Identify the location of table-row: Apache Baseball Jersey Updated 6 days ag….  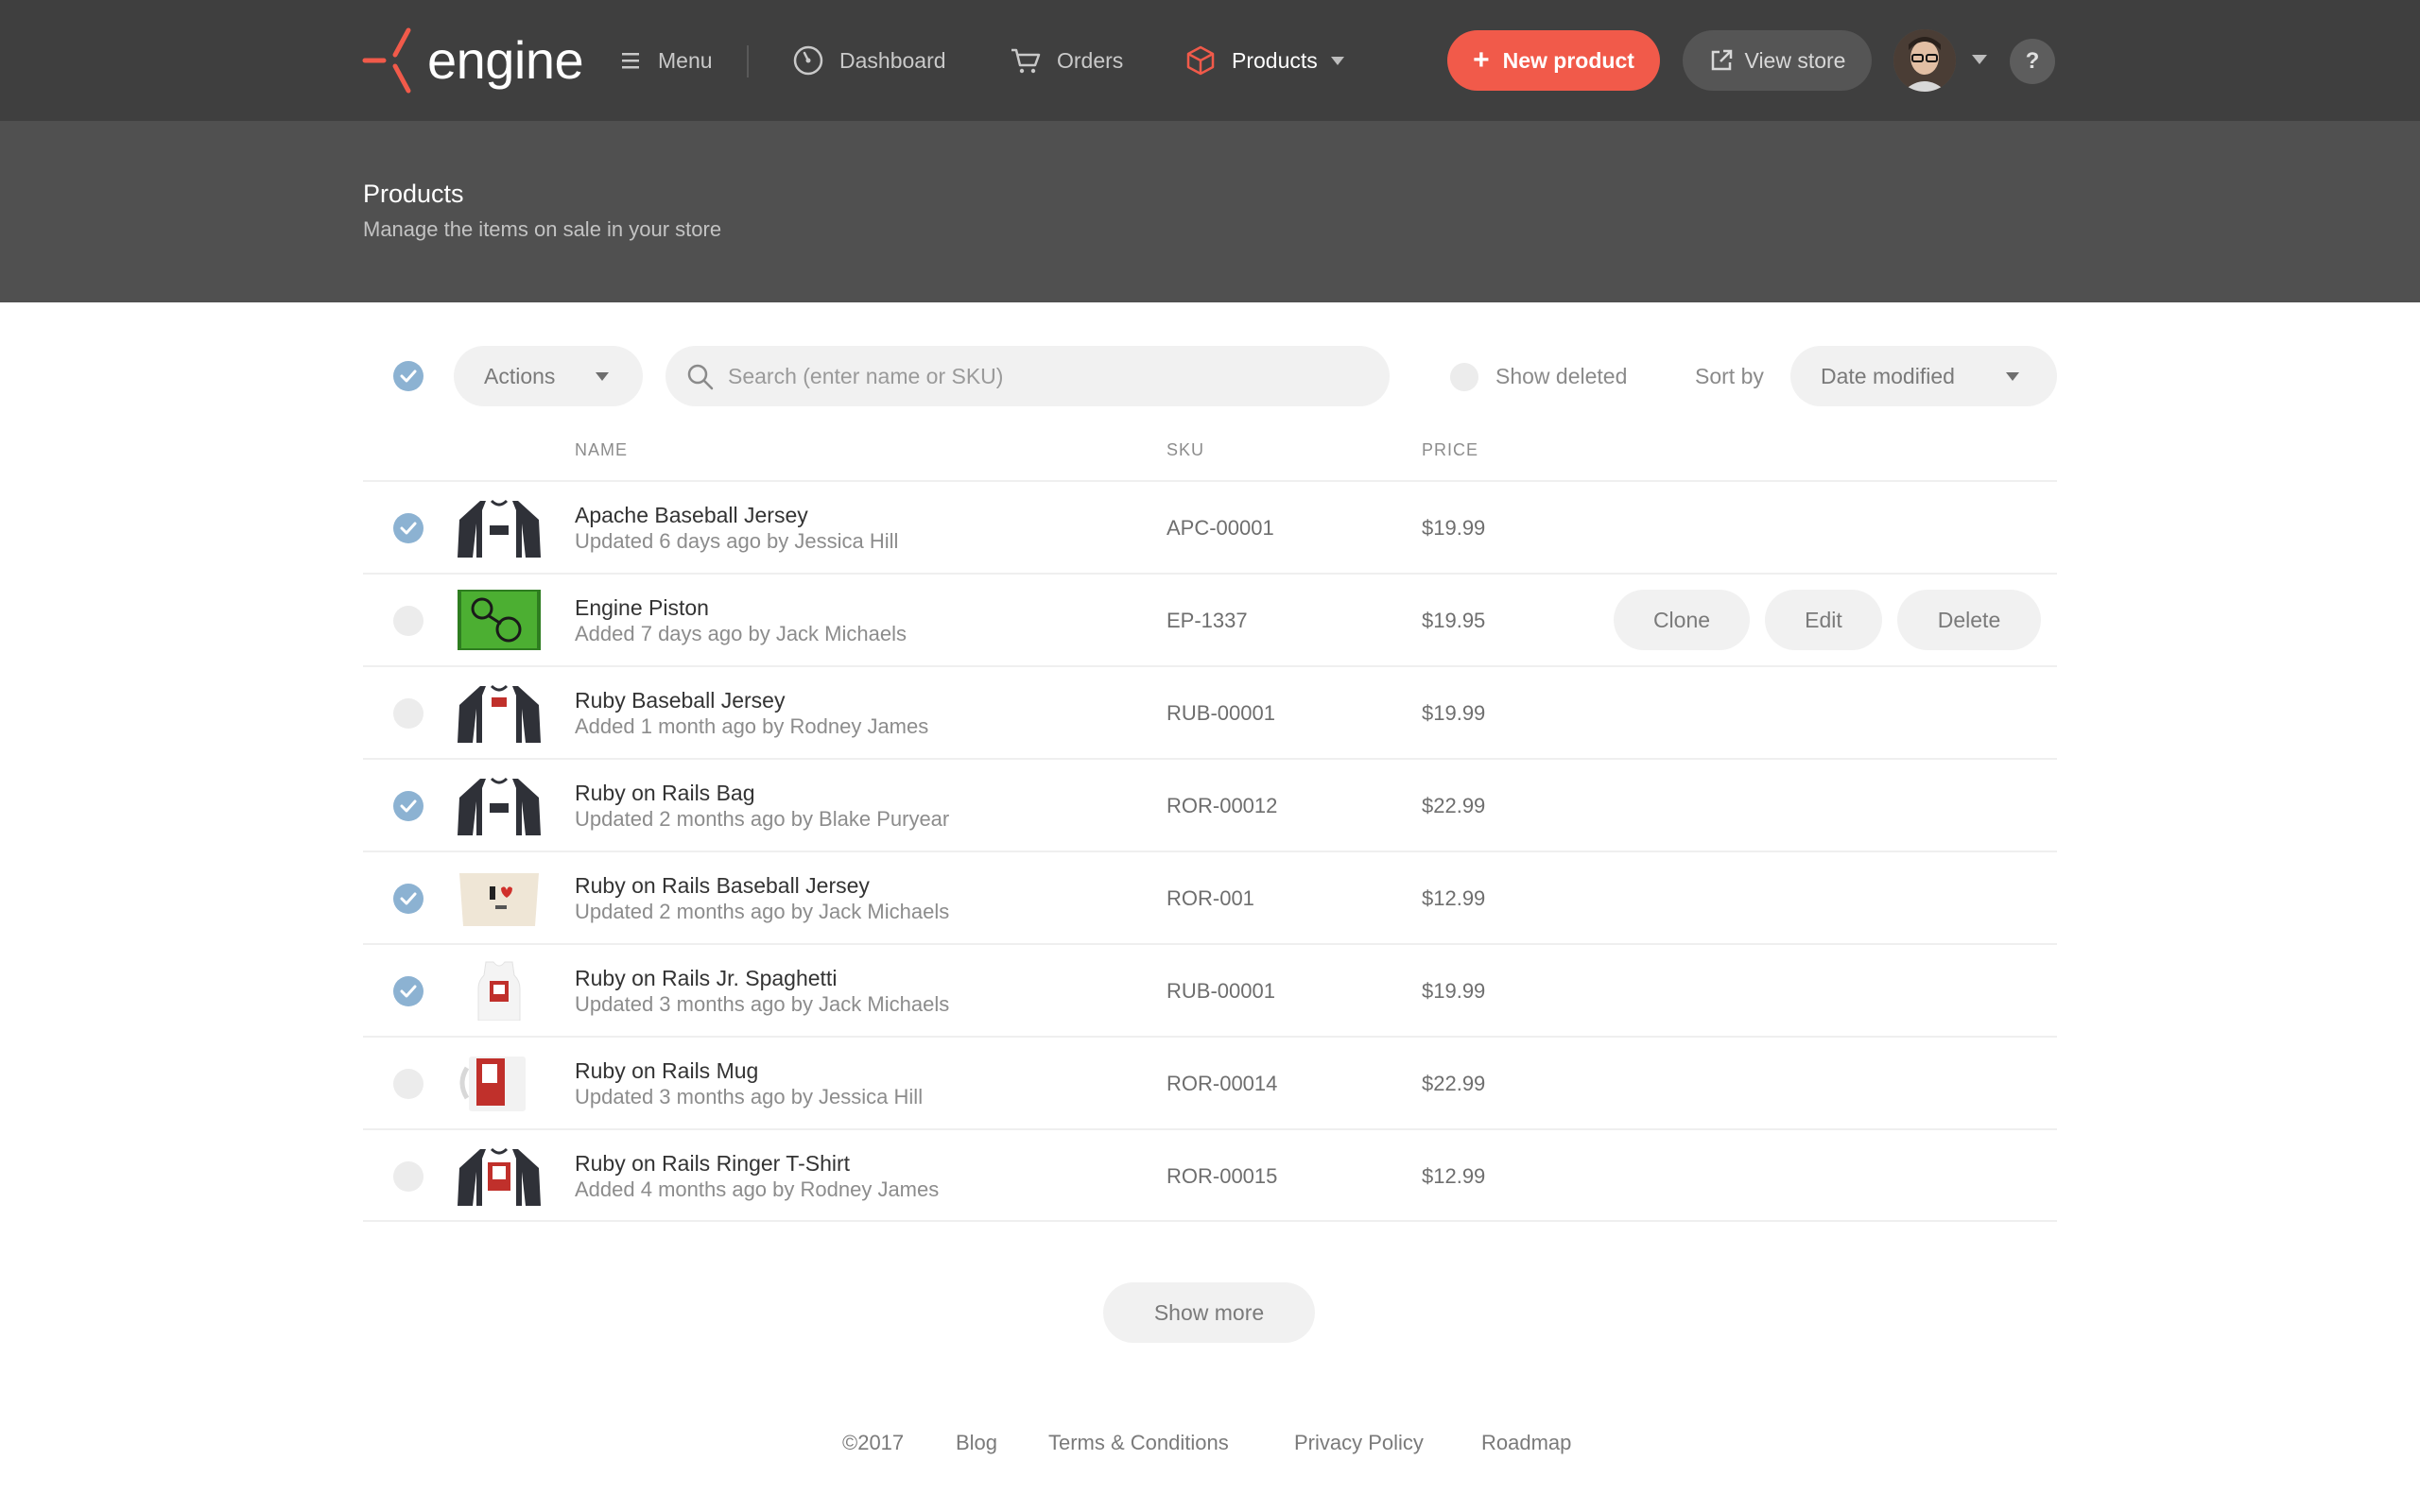
(1210, 526).